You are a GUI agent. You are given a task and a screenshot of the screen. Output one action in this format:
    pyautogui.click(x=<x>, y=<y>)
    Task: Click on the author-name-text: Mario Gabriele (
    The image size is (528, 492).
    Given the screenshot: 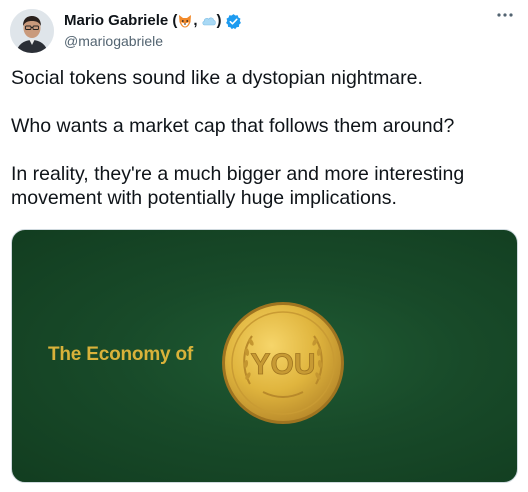 What is the action you would take?
    pyautogui.click(x=121, y=20)
    